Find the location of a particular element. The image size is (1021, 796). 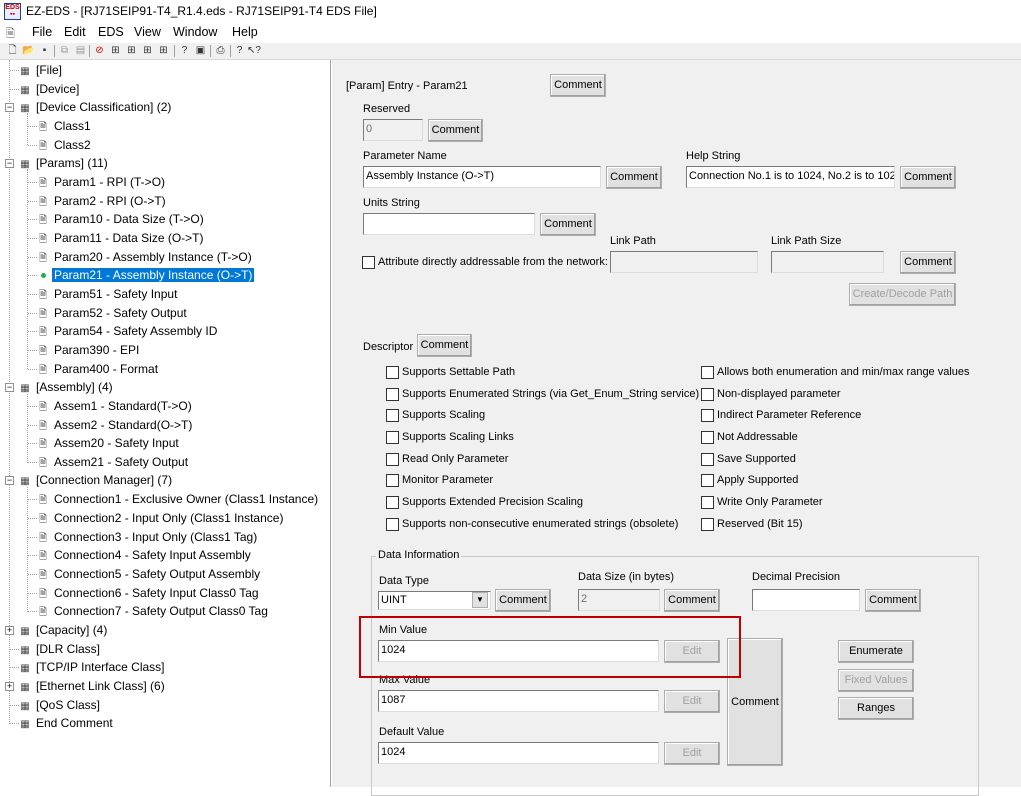

tree-item-connection-manager: ▦ [Connection Manager] (7) is located at coordinates (92, 480).